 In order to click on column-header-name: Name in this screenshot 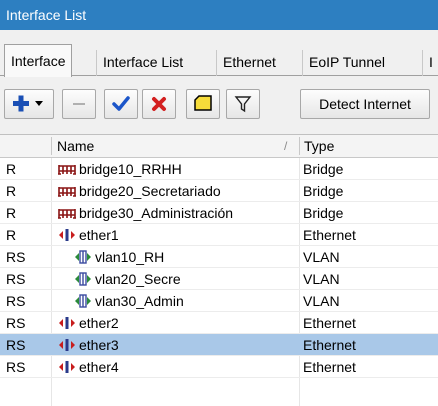, I will do `click(75, 146)`.